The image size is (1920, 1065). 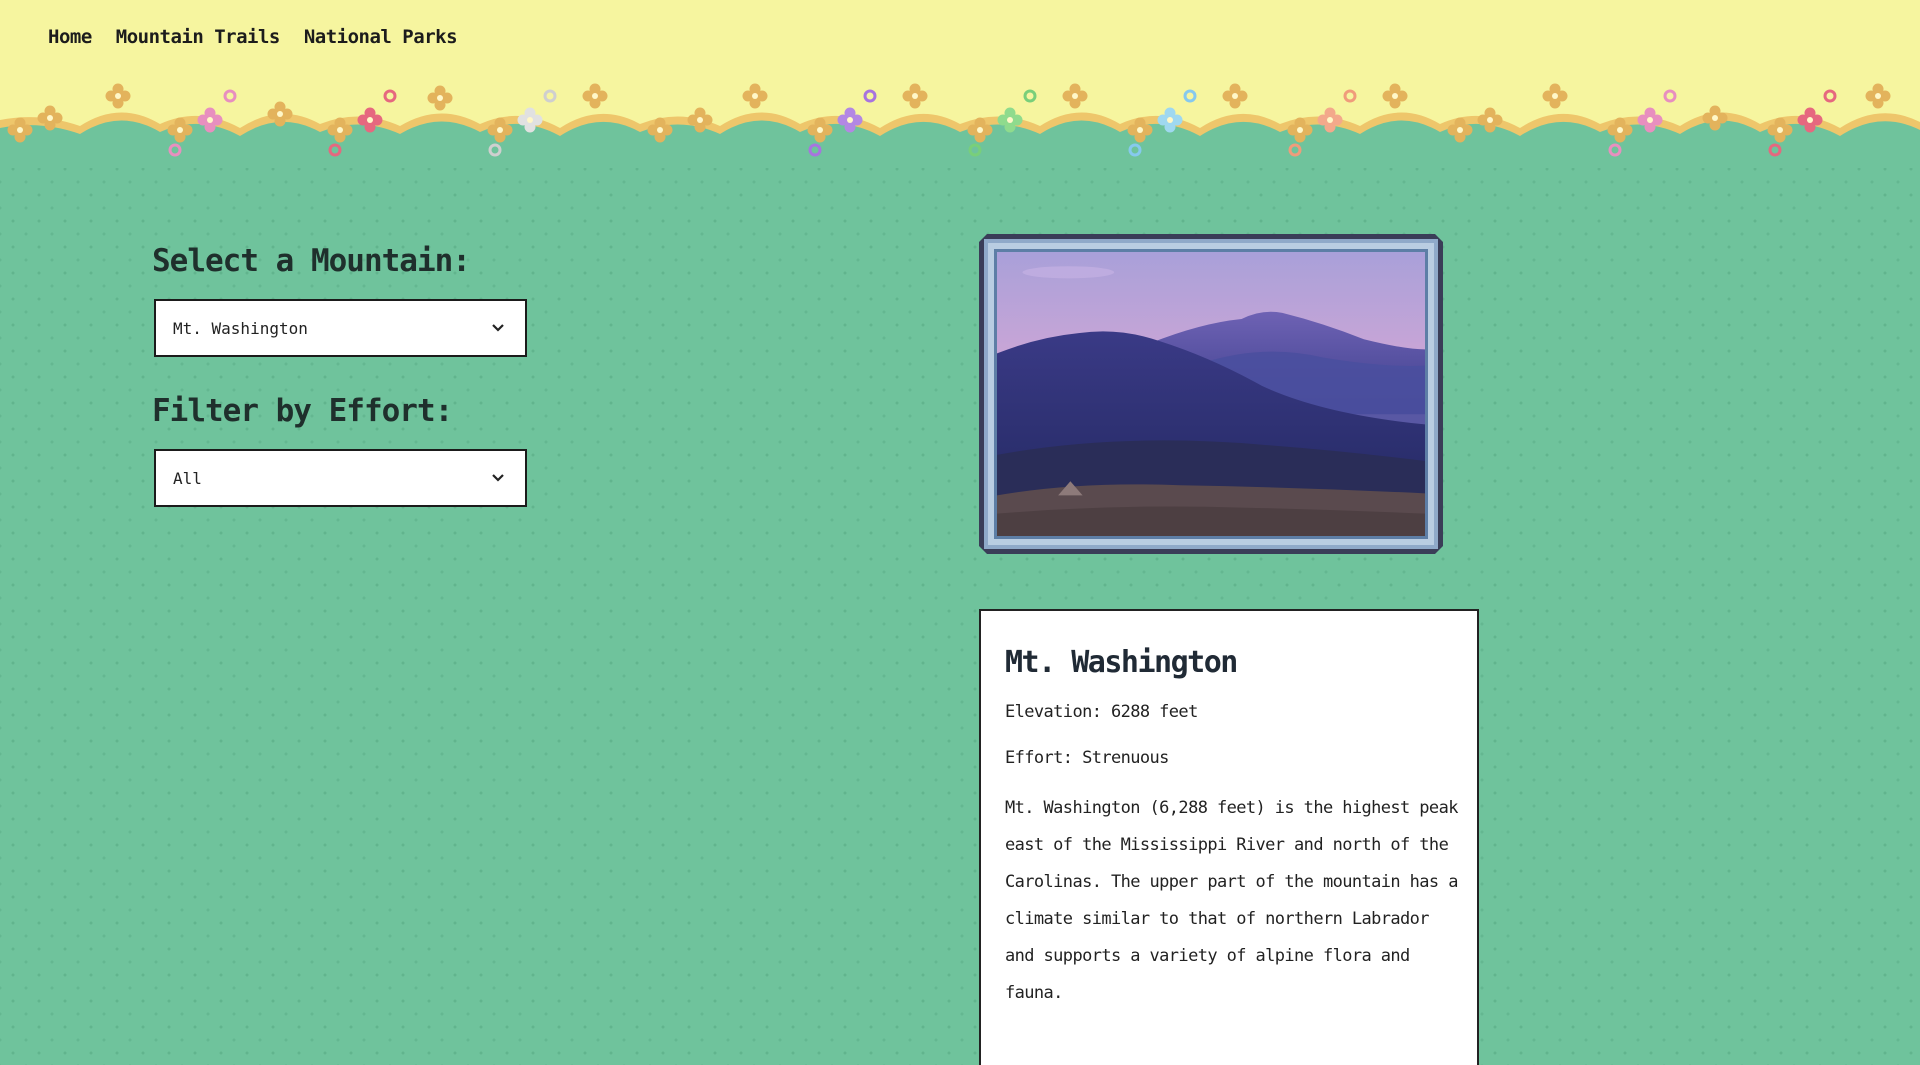 What do you see at coordinates (311, 261) in the screenshot?
I see `select-mountain-label: Select a Mountain:` at bounding box center [311, 261].